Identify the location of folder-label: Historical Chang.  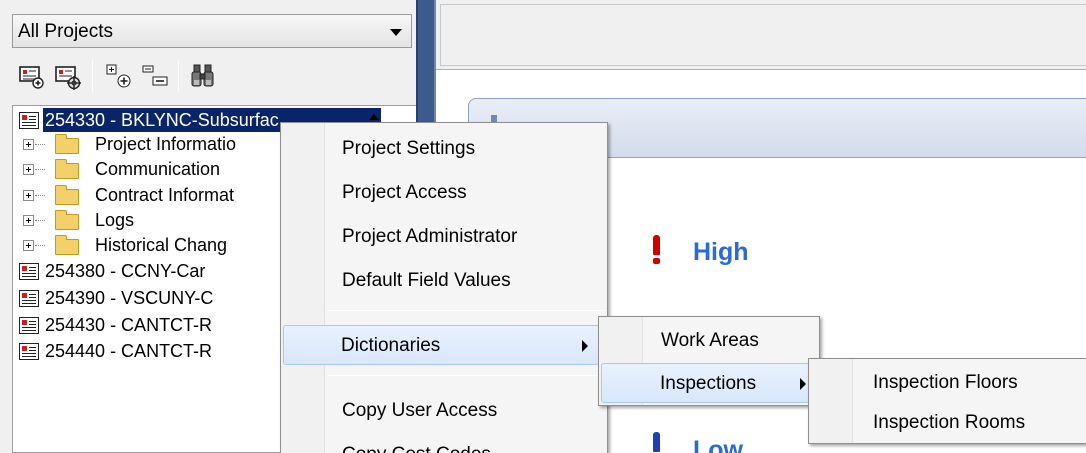
(161, 245).